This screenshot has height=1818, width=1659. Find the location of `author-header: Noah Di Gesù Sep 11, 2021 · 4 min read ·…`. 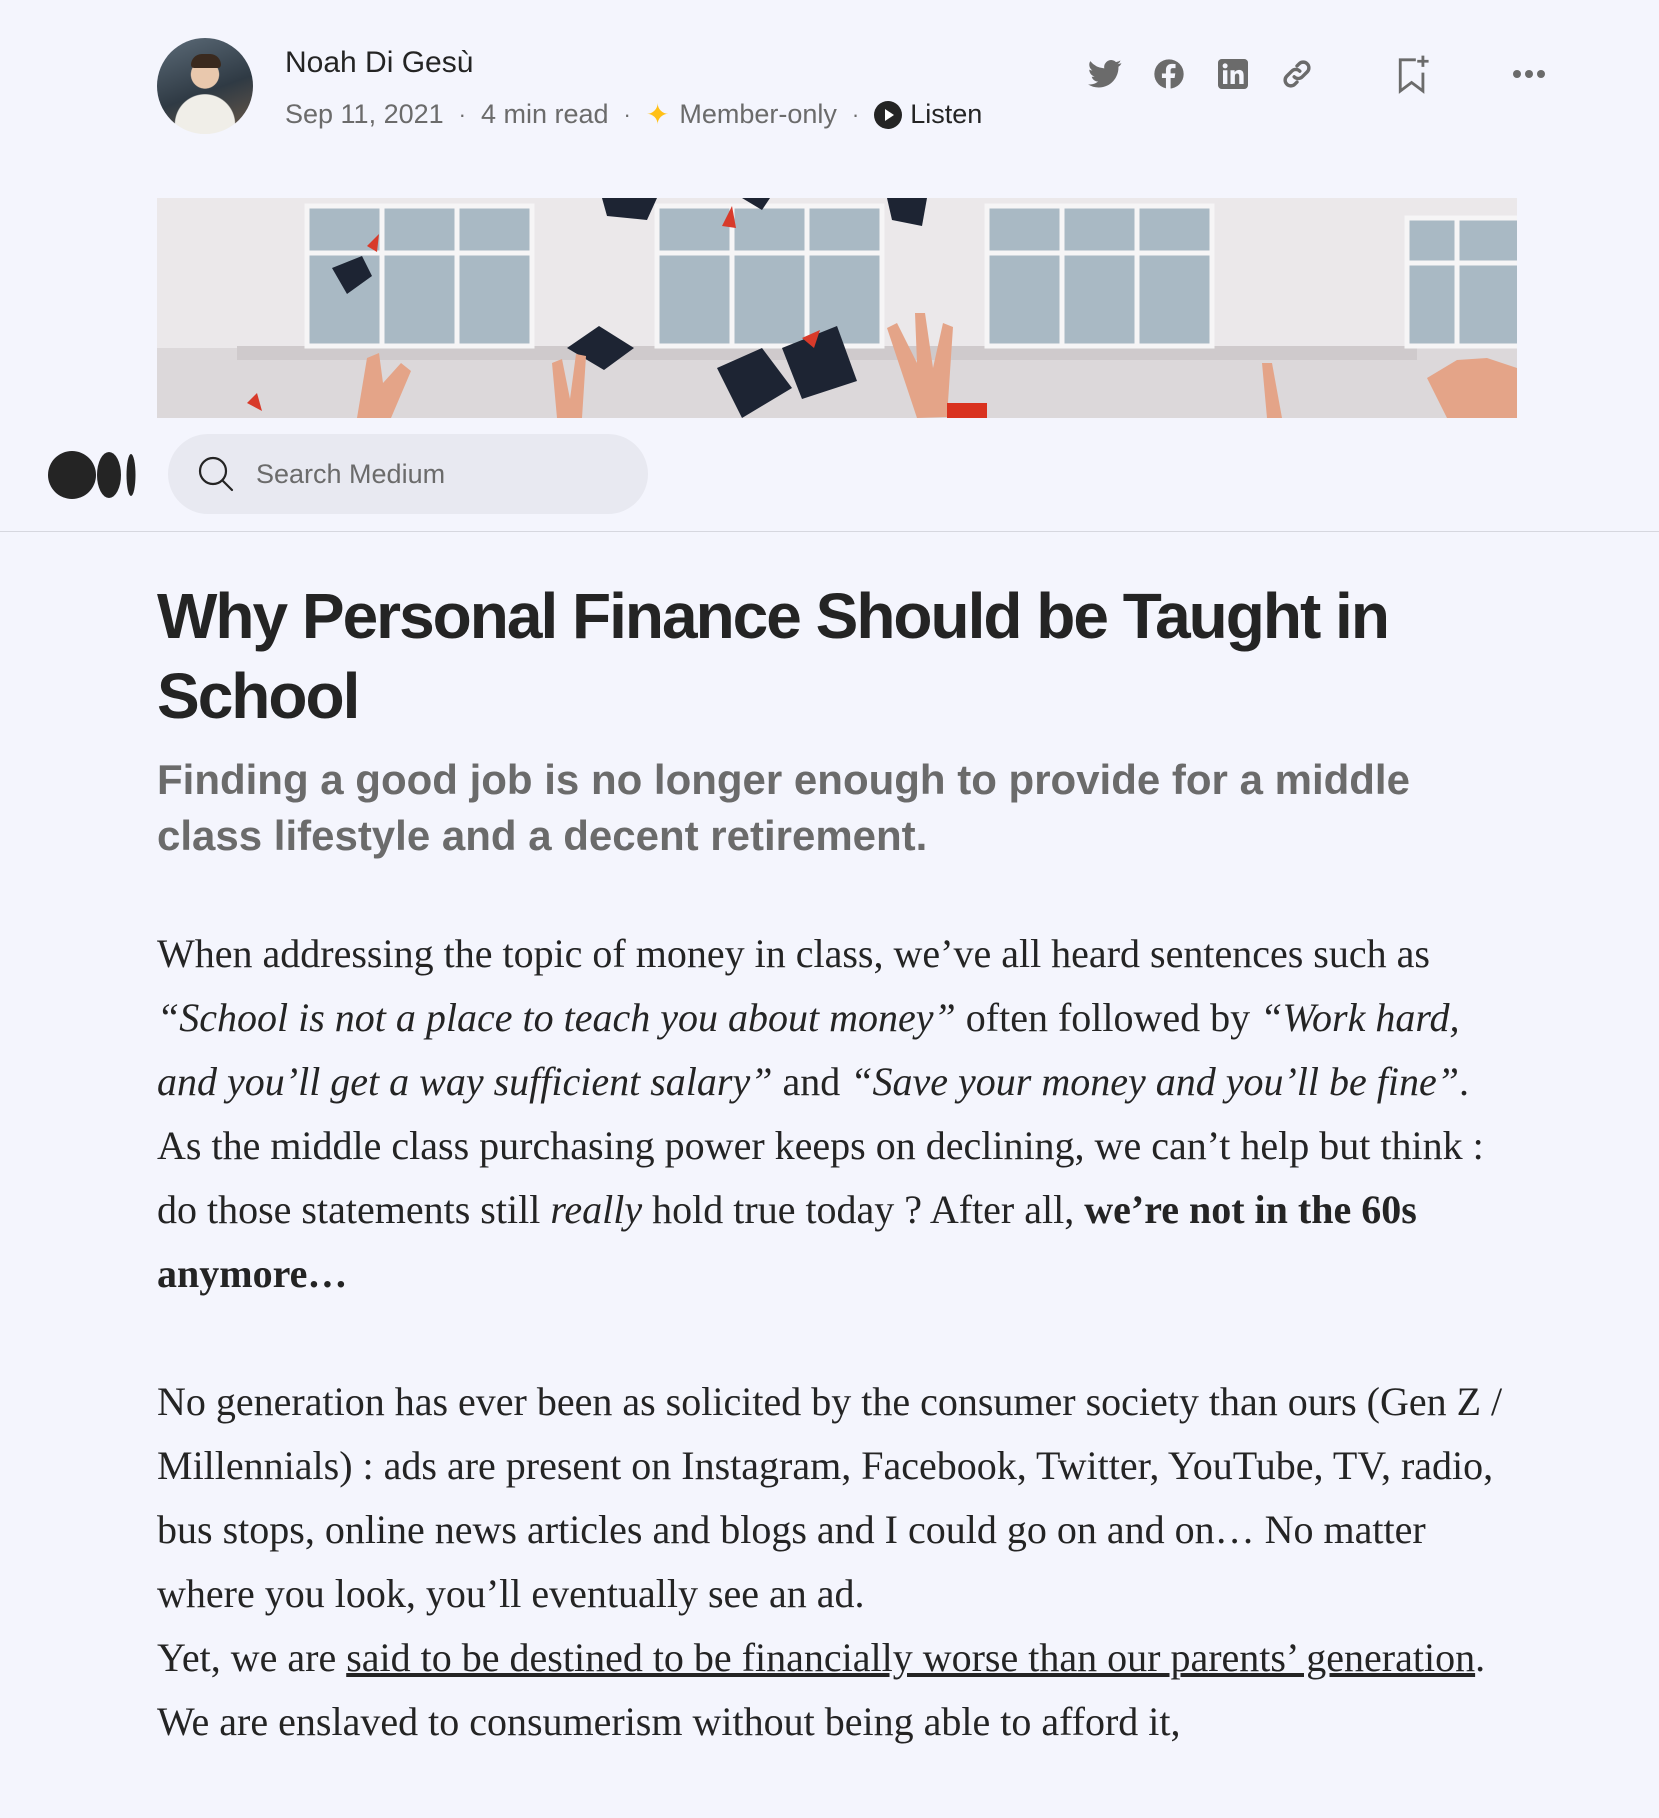

author-header: Noah Di Gesù Sep 11, 2021 · 4 min read ·… is located at coordinates (851, 88).